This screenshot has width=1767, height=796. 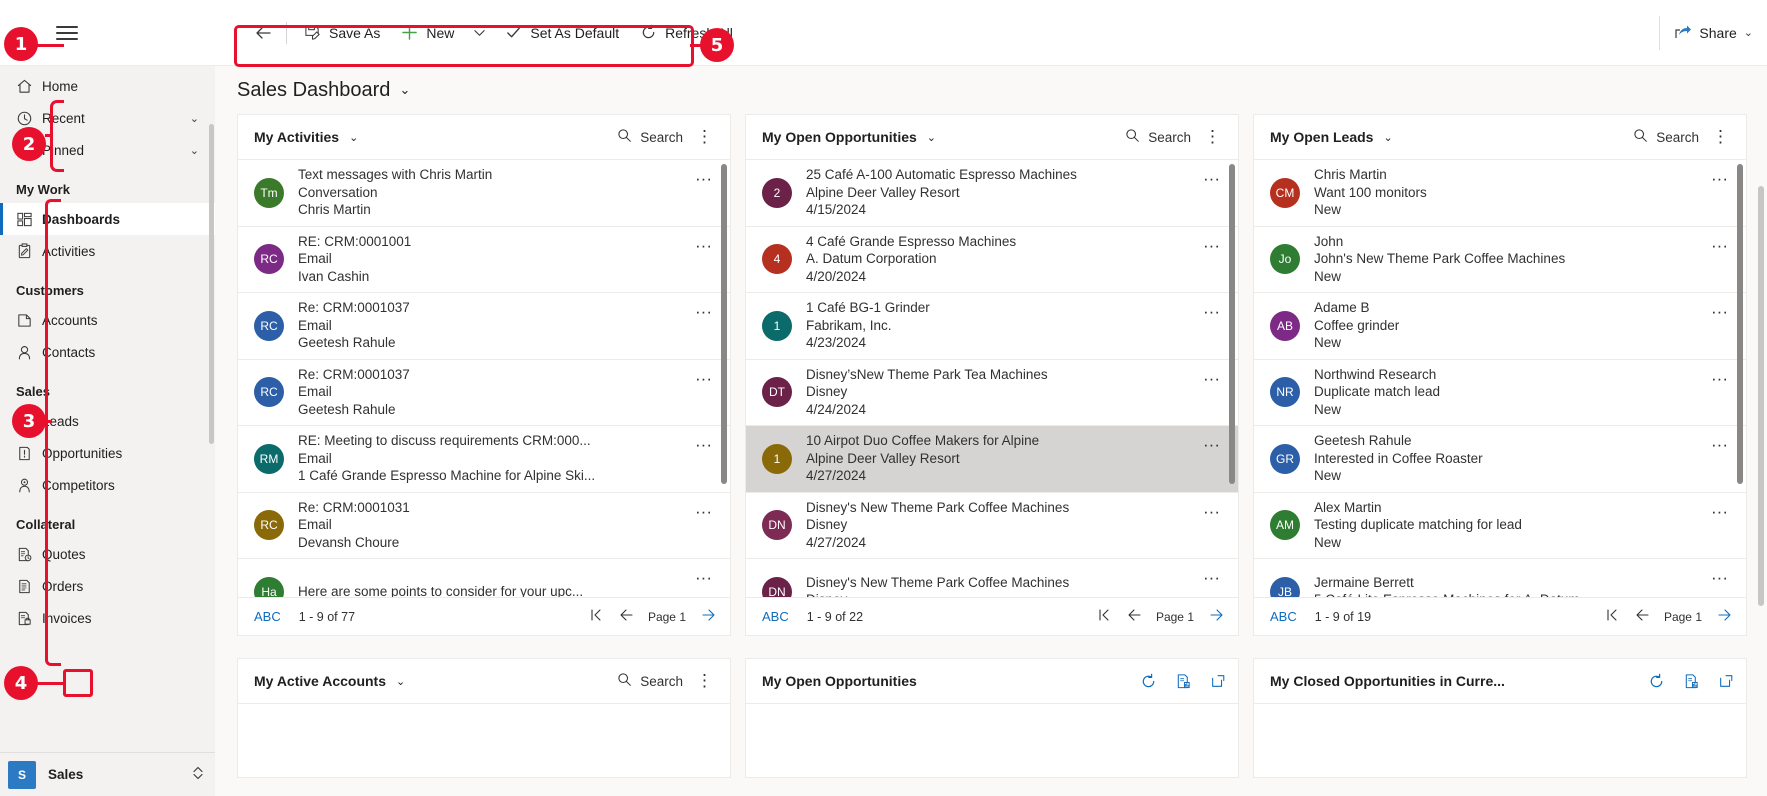 What do you see at coordinates (107, 320) in the screenshot?
I see `sidebar-item-accounts: Accounts` at bounding box center [107, 320].